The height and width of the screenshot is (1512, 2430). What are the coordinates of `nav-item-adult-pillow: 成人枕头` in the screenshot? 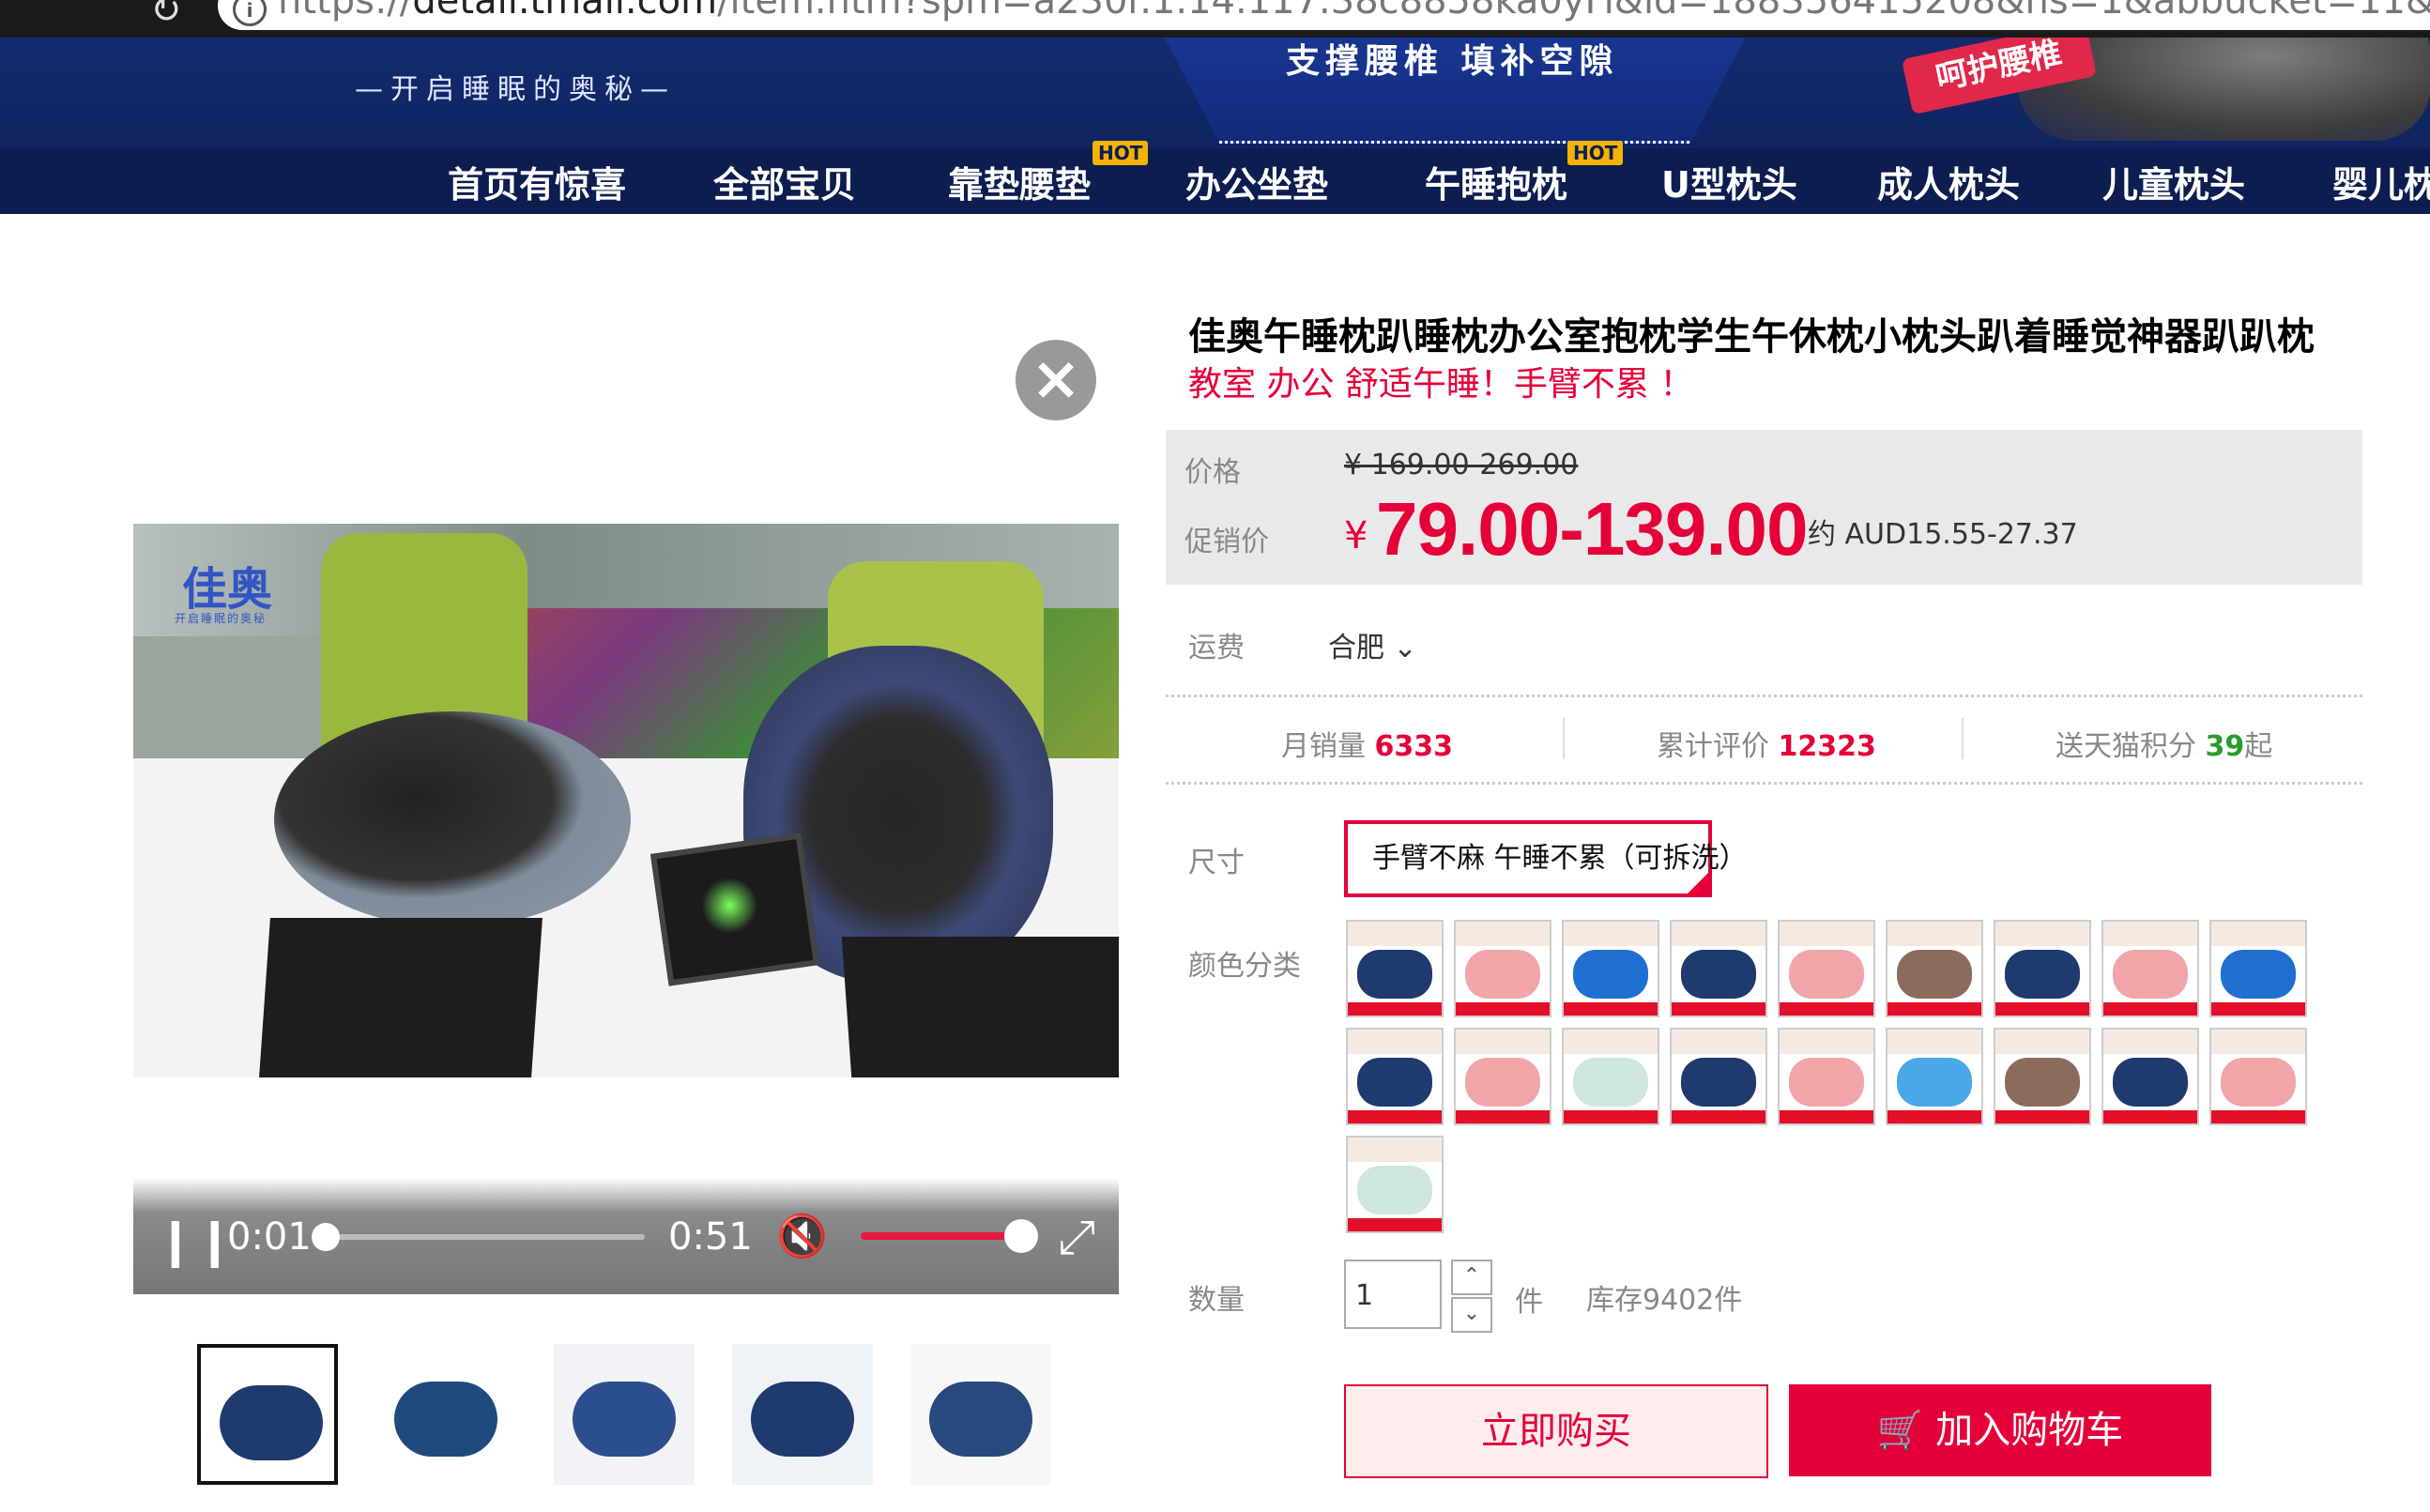 It's located at (1948, 181).